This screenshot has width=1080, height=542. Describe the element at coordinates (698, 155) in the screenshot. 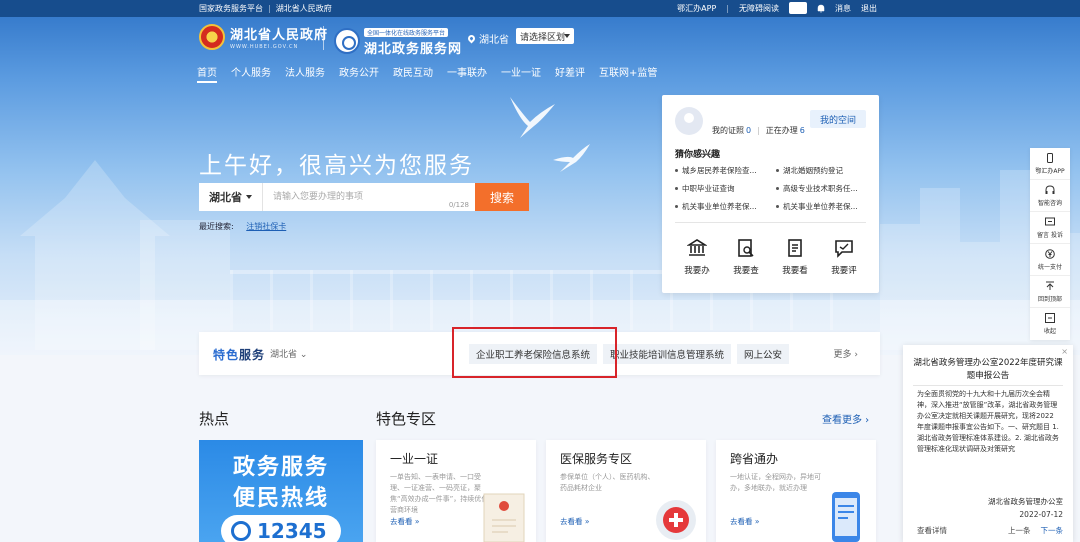

I see `interest-title: 猜你感兴趣` at that location.